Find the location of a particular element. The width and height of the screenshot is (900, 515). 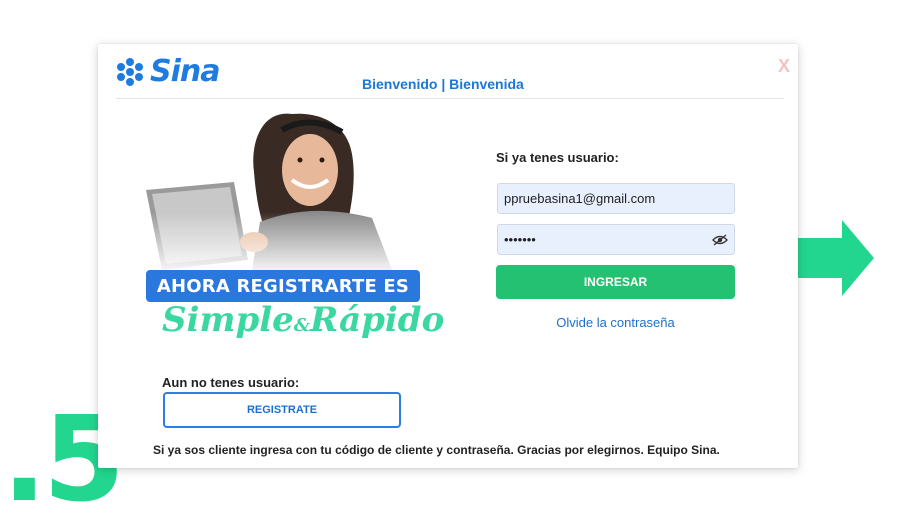

password-value: ••••••• is located at coordinates (608, 239).